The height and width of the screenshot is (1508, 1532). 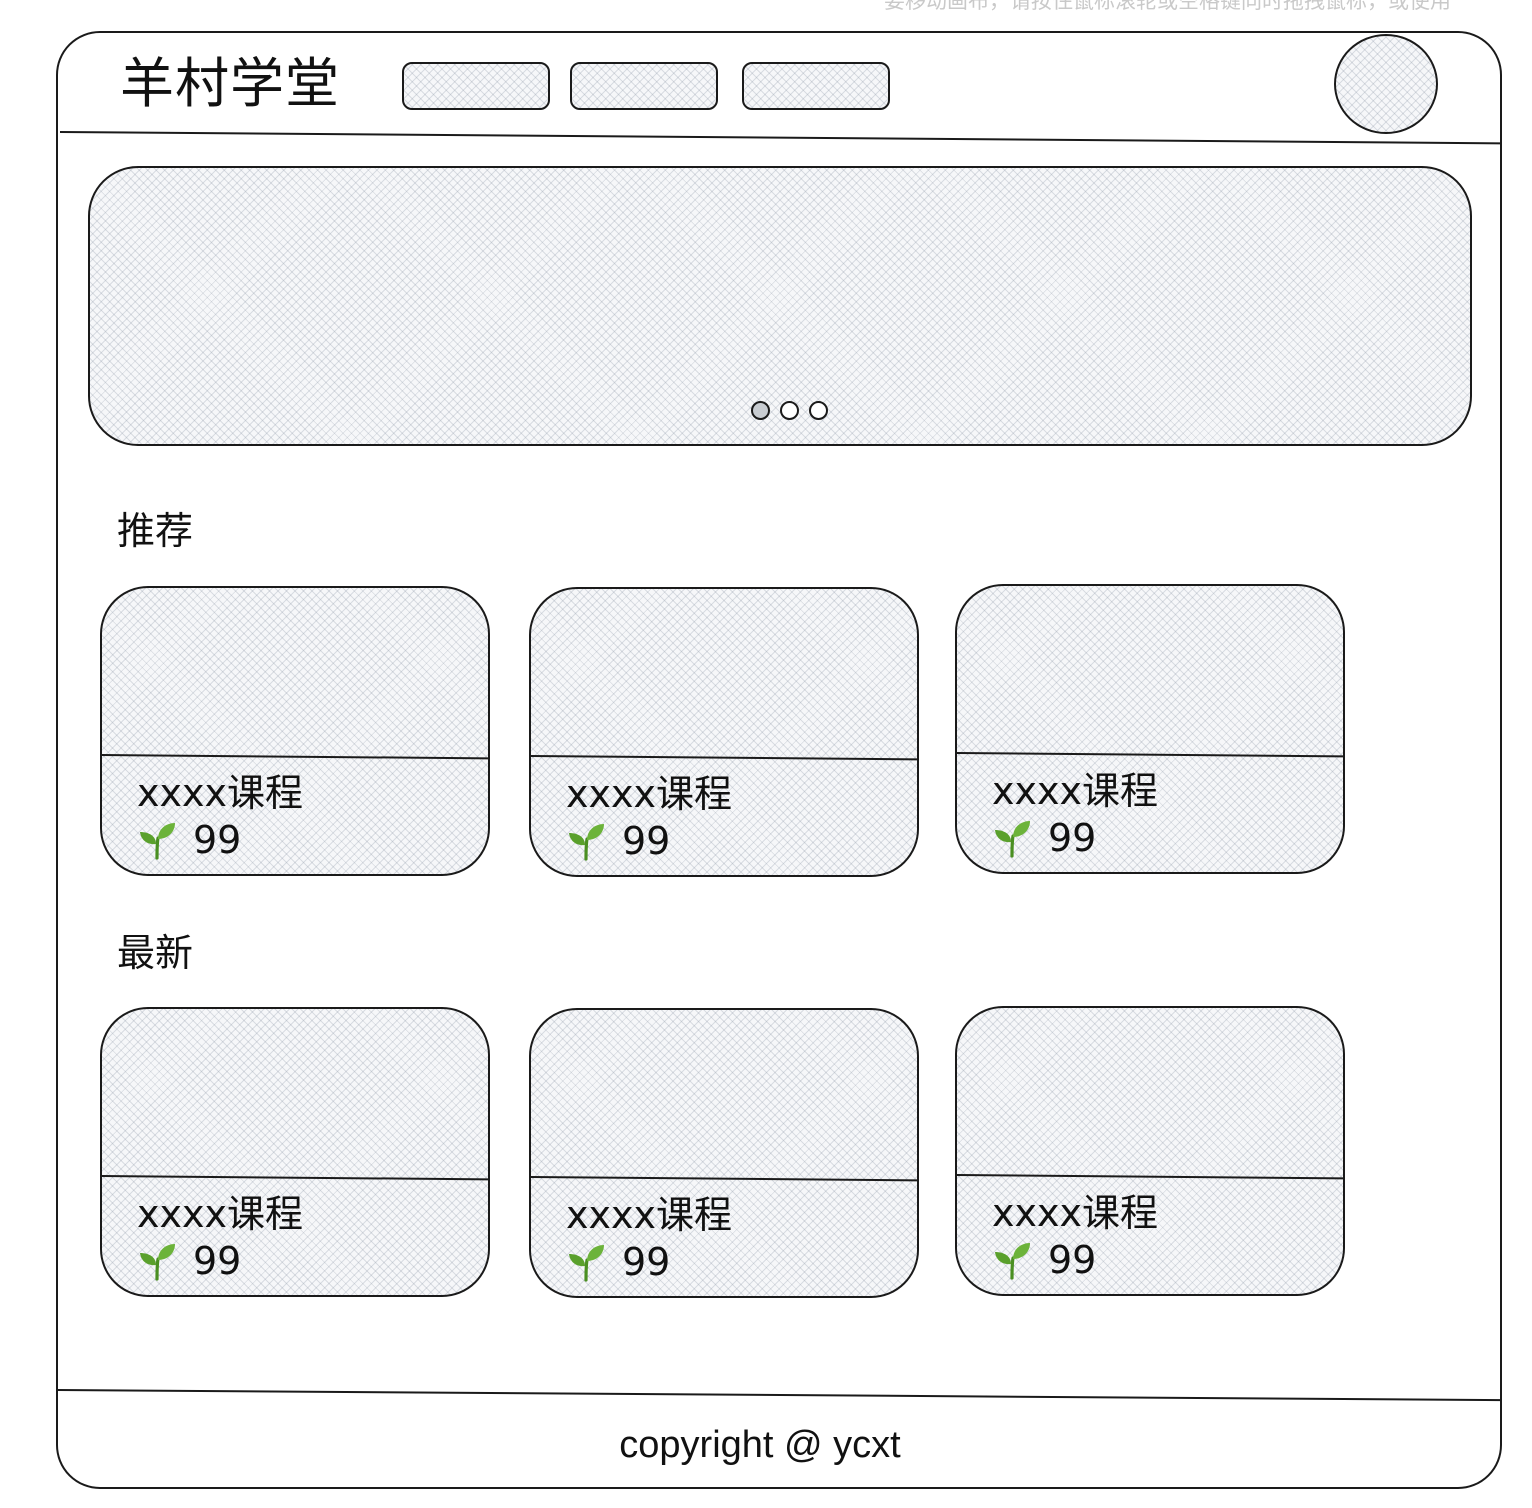 What do you see at coordinates (155, 953) in the screenshot?
I see `section-title-latest: 最新` at bounding box center [155, 953].